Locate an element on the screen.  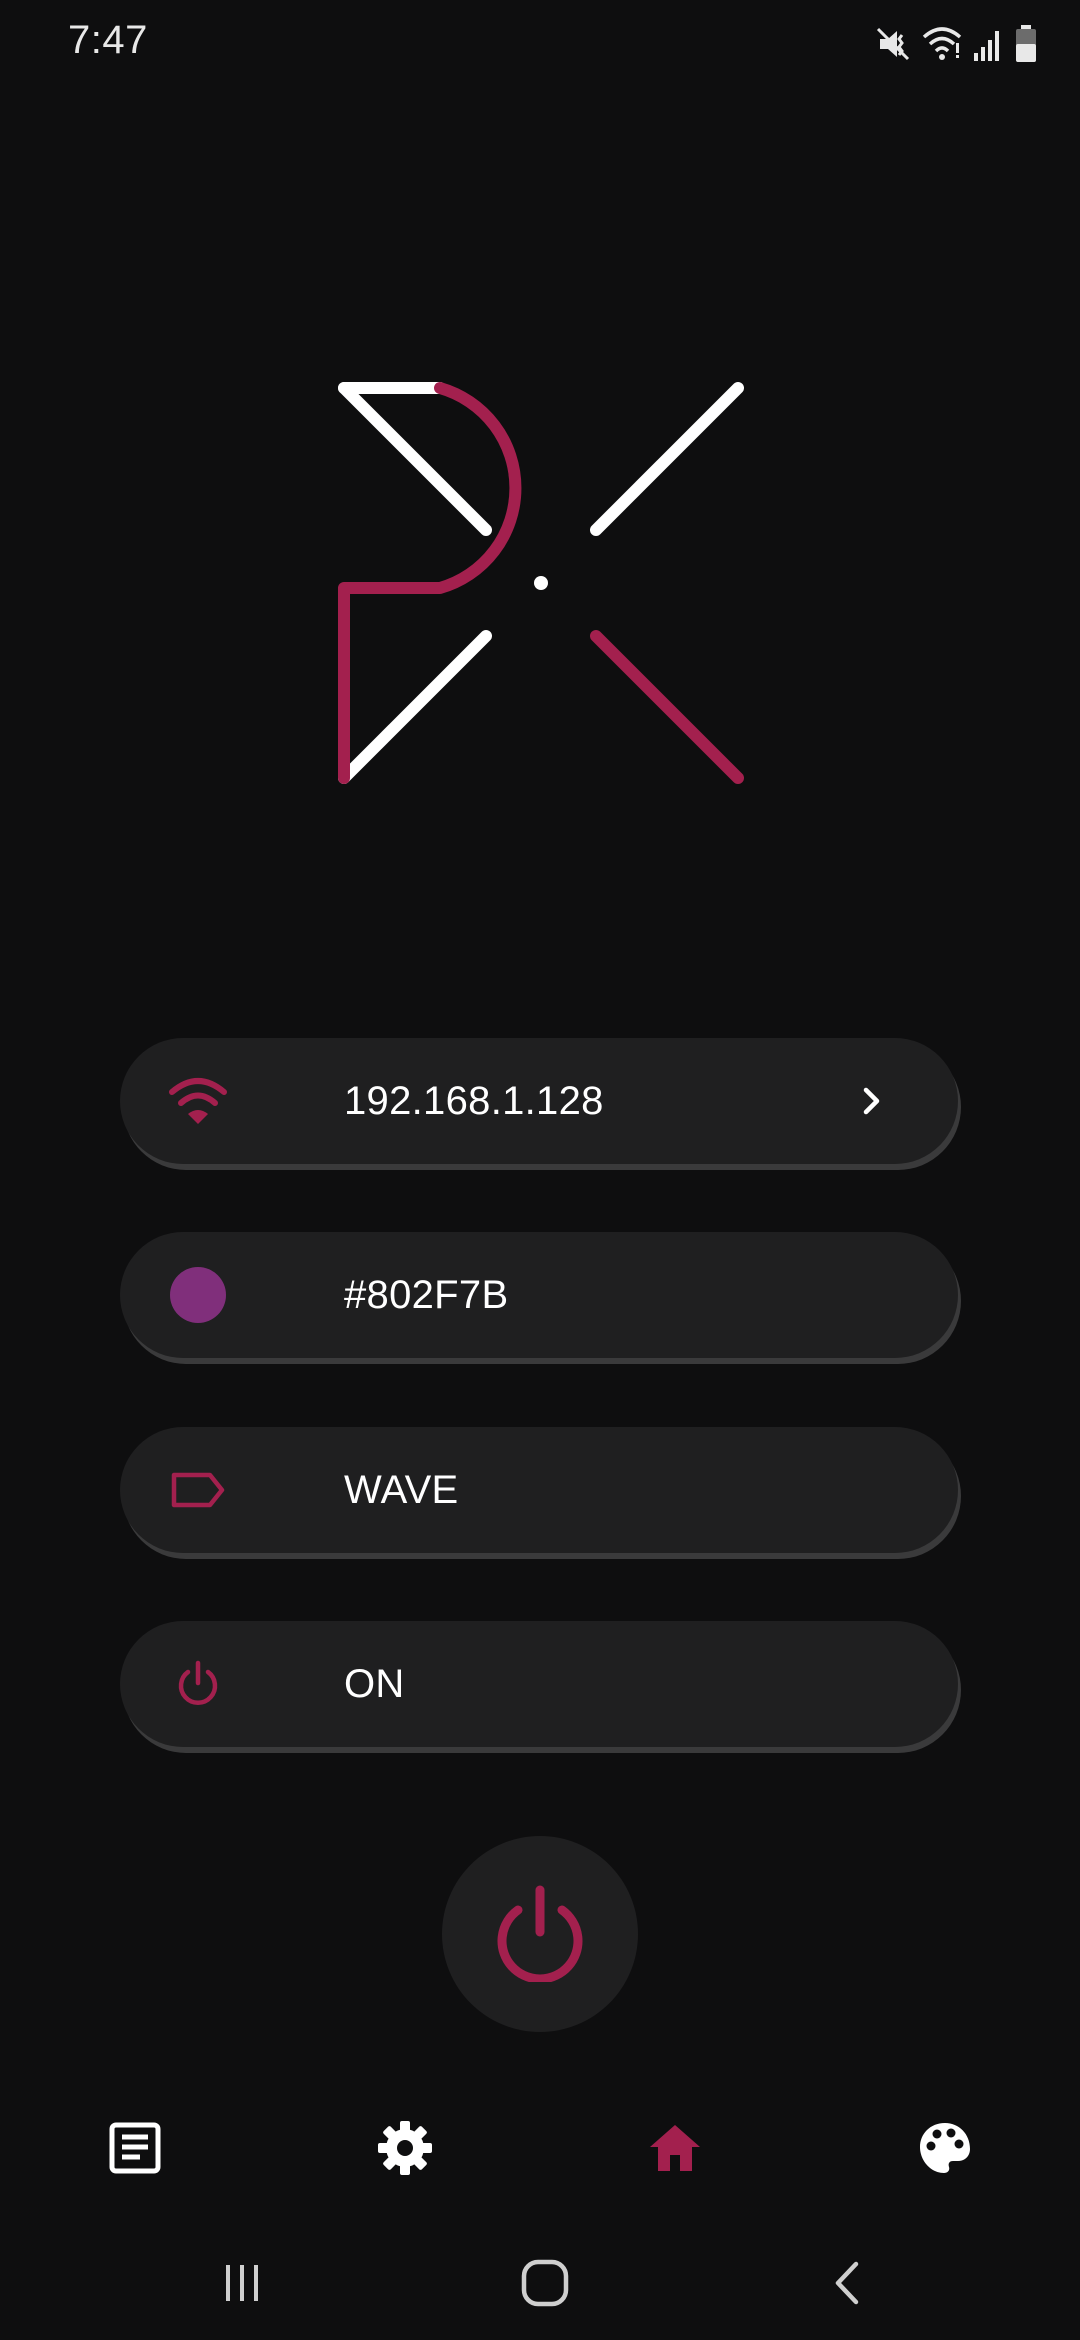
back-button is located at coordinates (848, 2285).